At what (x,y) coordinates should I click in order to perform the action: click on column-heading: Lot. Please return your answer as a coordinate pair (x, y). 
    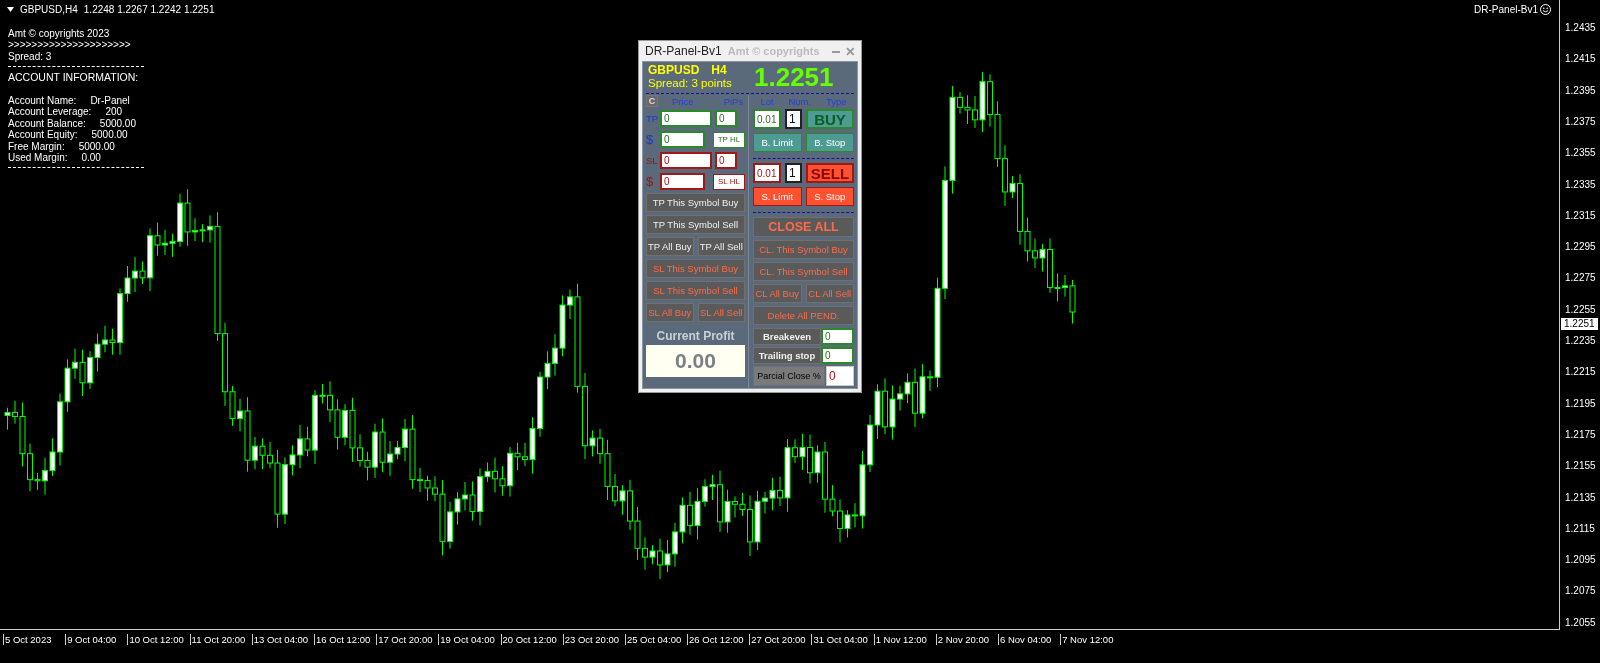
    Looking at the image, I should click on (767, 101).